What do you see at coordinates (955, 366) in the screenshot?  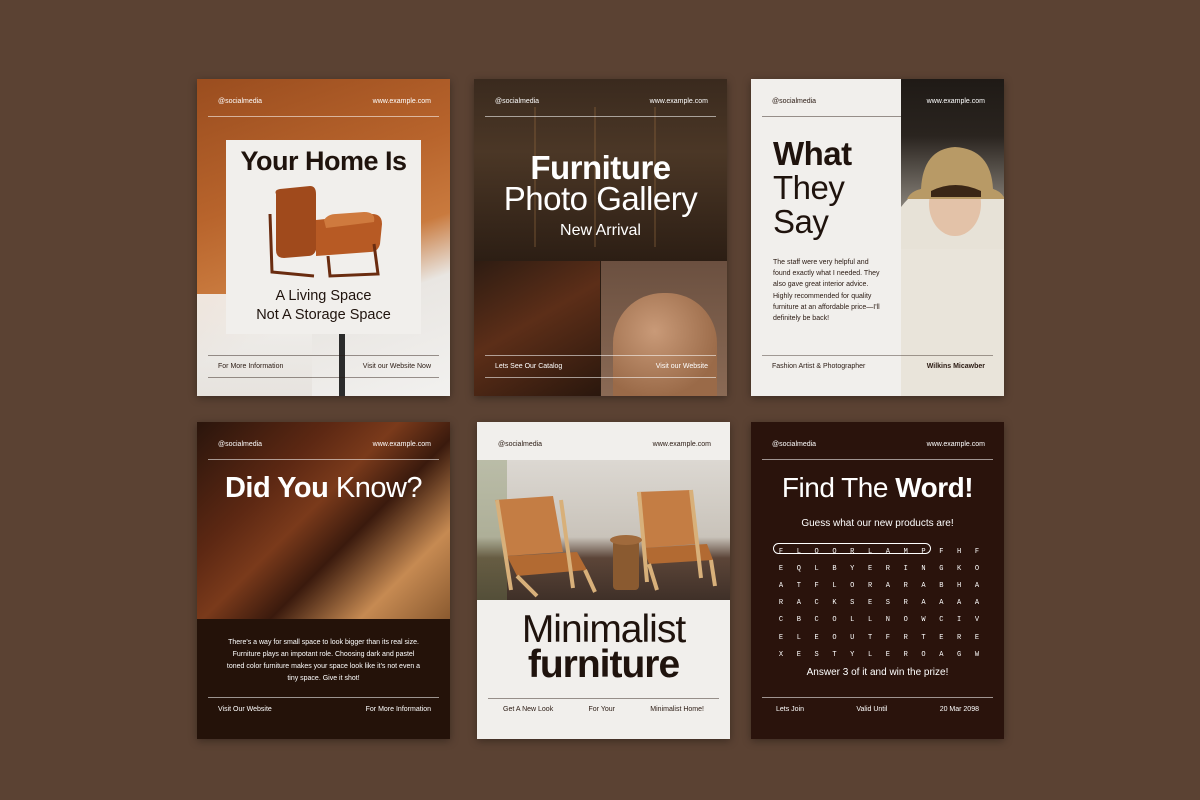 I see `author-name: Wilkins Micawber` at bounding box center [955, 366].